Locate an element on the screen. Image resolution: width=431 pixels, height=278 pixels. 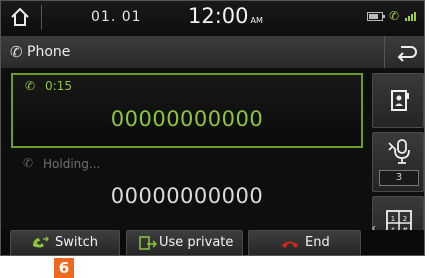
time-value: 12:00 is located at coordinates (218, 16).